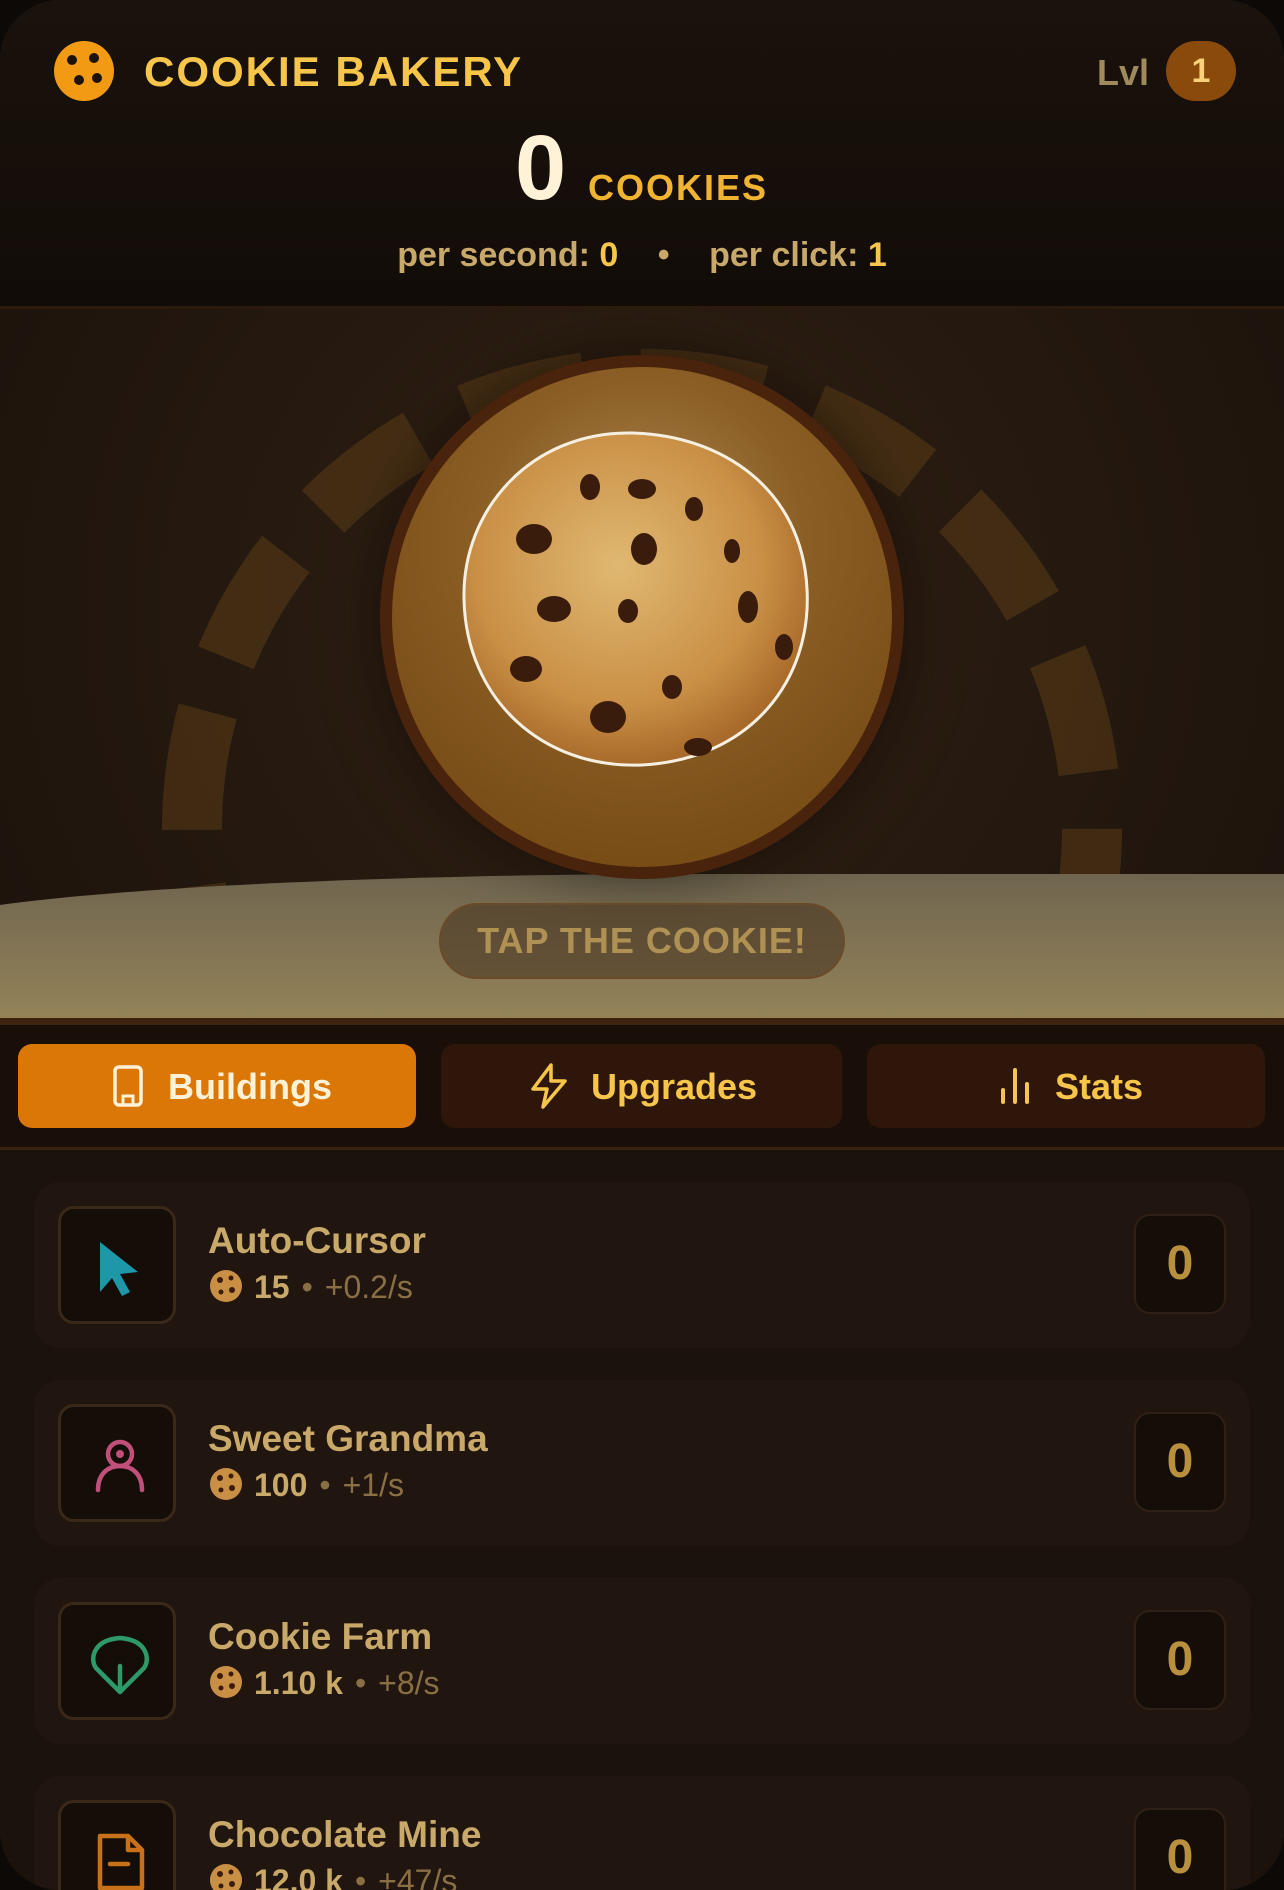 Image resolution: width=1284 pixels, height=1890 pixels. What do you see at coordinates (409, 1683) in the screenshot?
I see `building-rate: +8/s` at bounding box center [409, 1683].